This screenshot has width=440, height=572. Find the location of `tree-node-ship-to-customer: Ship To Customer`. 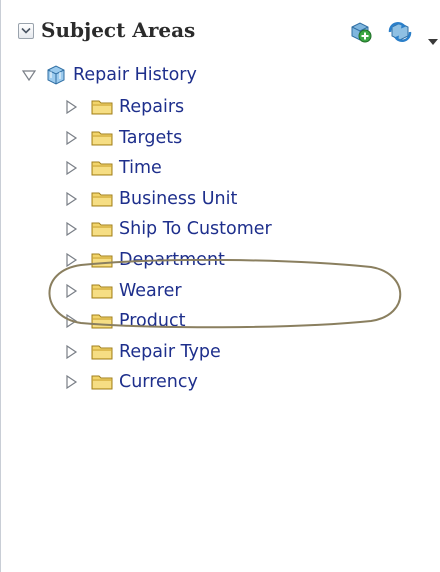

tree-node-ship-to-customer: Ship To Customer is located at coordinates (167, 229).